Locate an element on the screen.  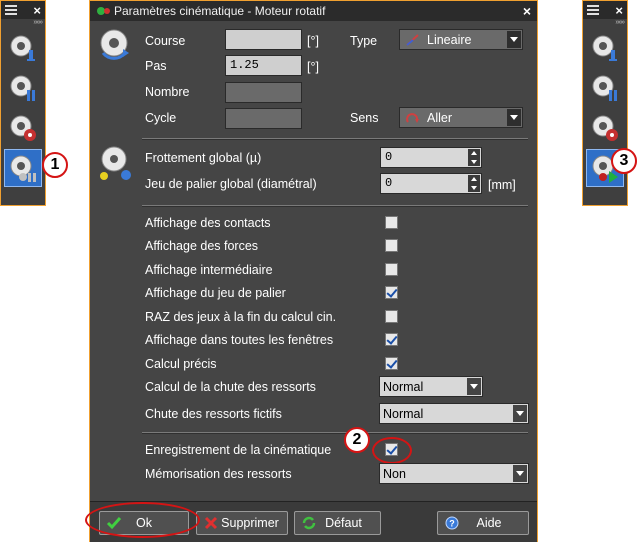
fictifs-select: Normal is located at coordinates (454, 413).